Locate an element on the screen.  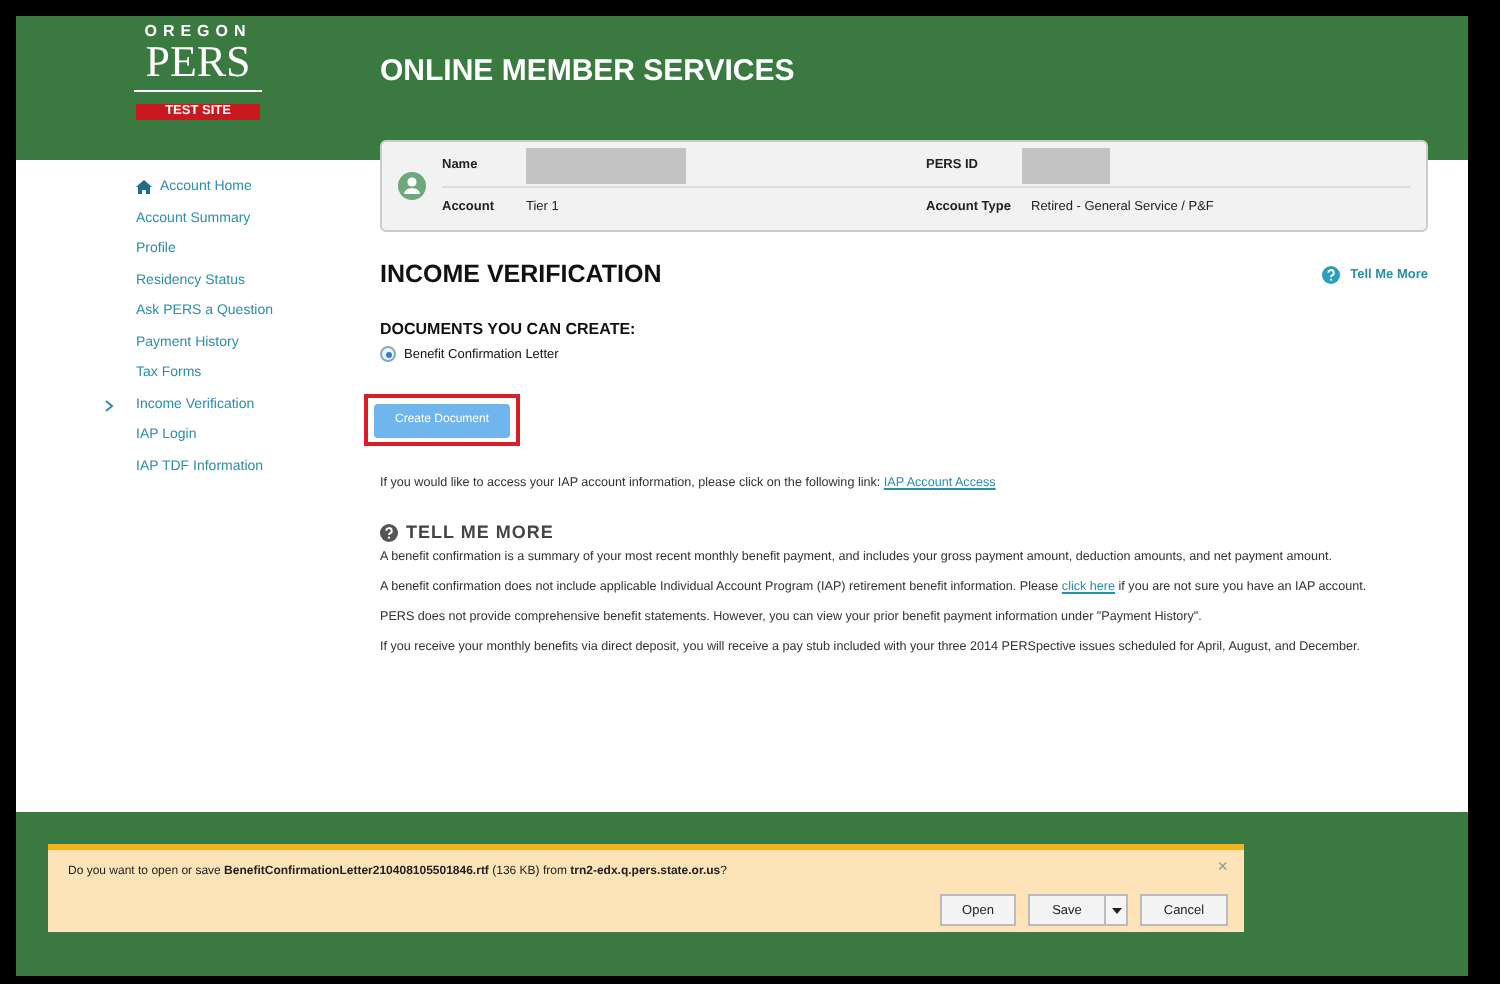
user-icon is located at coordinates (412, 186).